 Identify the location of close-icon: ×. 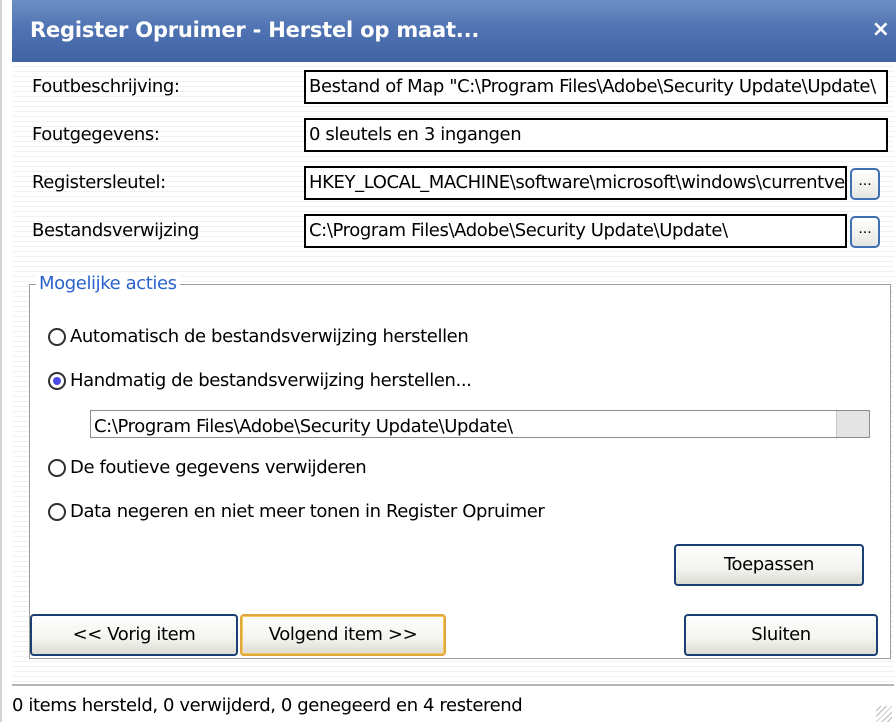
(881, 29).